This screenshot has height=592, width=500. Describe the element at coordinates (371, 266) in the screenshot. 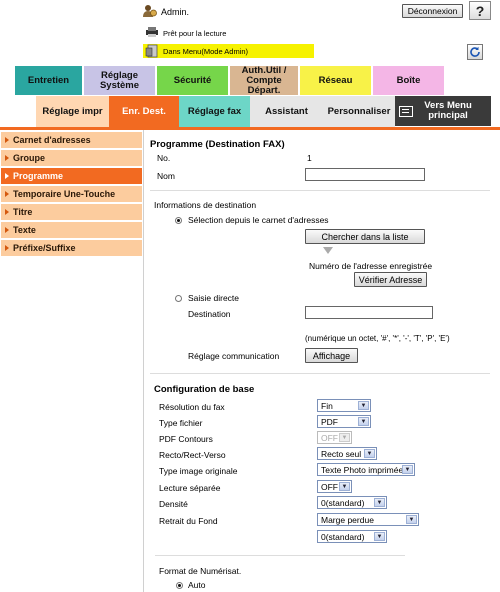

I see `registered-number-label: Numéro de l'adresse enregistrée` at that location.